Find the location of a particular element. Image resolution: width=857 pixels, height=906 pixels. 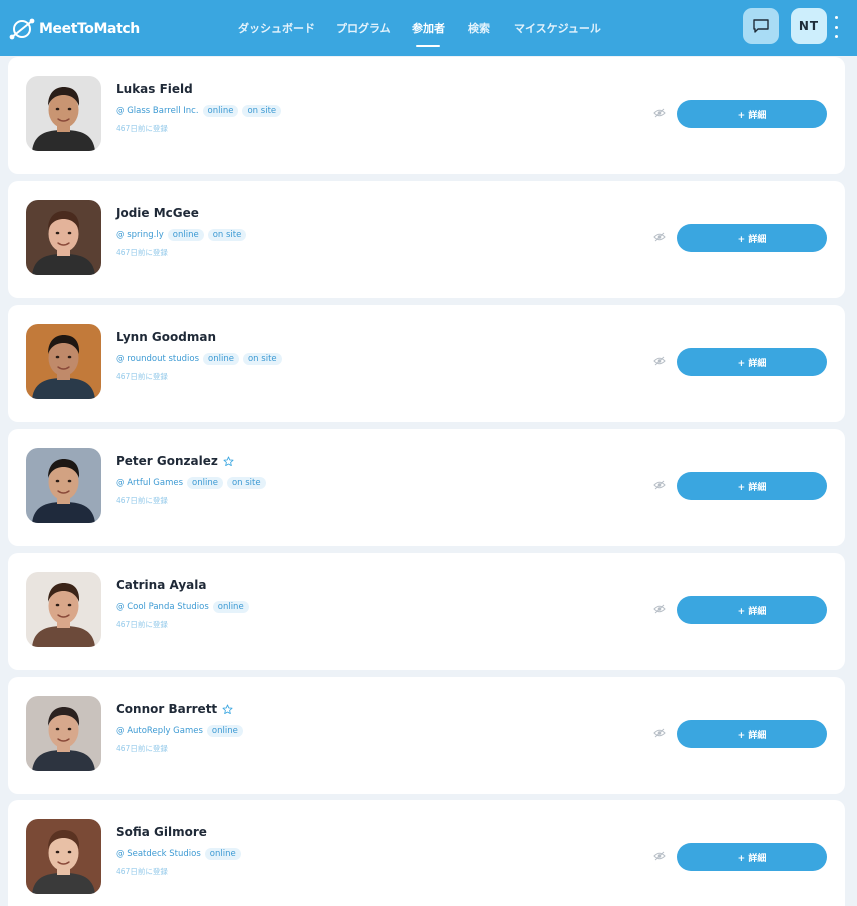

company-name: @ AutoReply Games is located at coordinates (159, 731).